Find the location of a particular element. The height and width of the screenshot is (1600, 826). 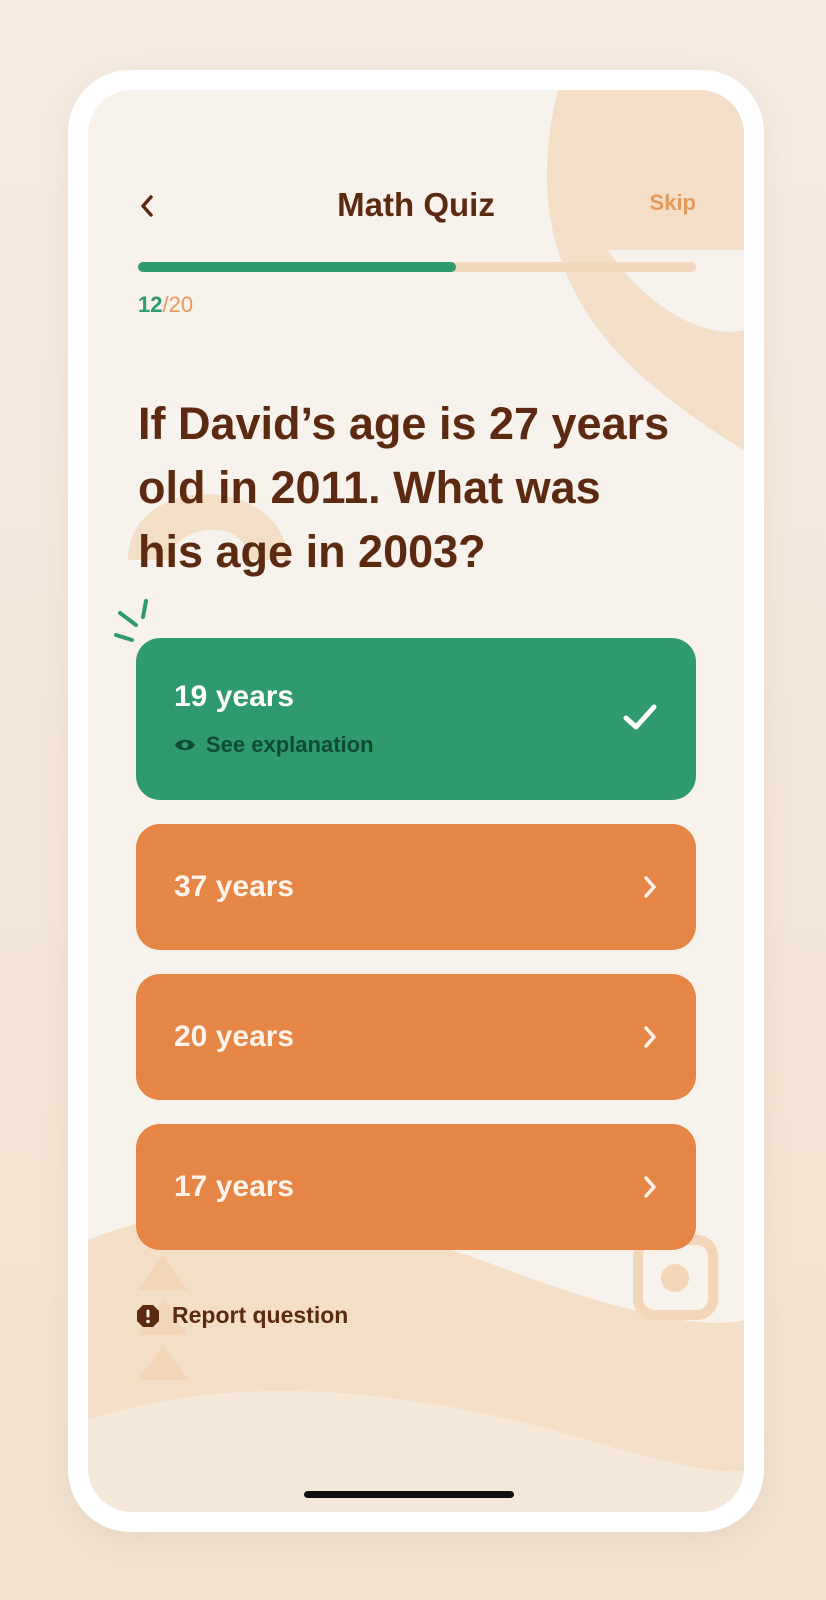

progress-total: 20 is located at coordinates (181, 304).